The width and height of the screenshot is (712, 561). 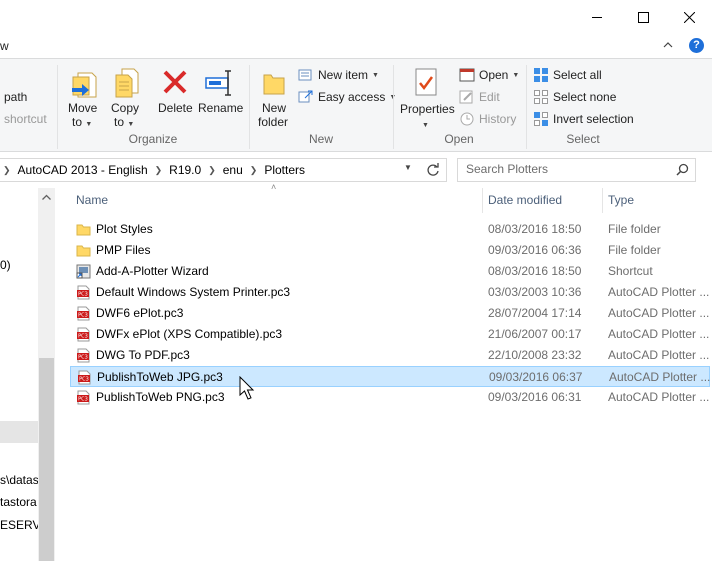 What do you see at coordinates (46, 197) in the screenshot?
I see `scroll-up-icon` at bounding box center [46, 197].